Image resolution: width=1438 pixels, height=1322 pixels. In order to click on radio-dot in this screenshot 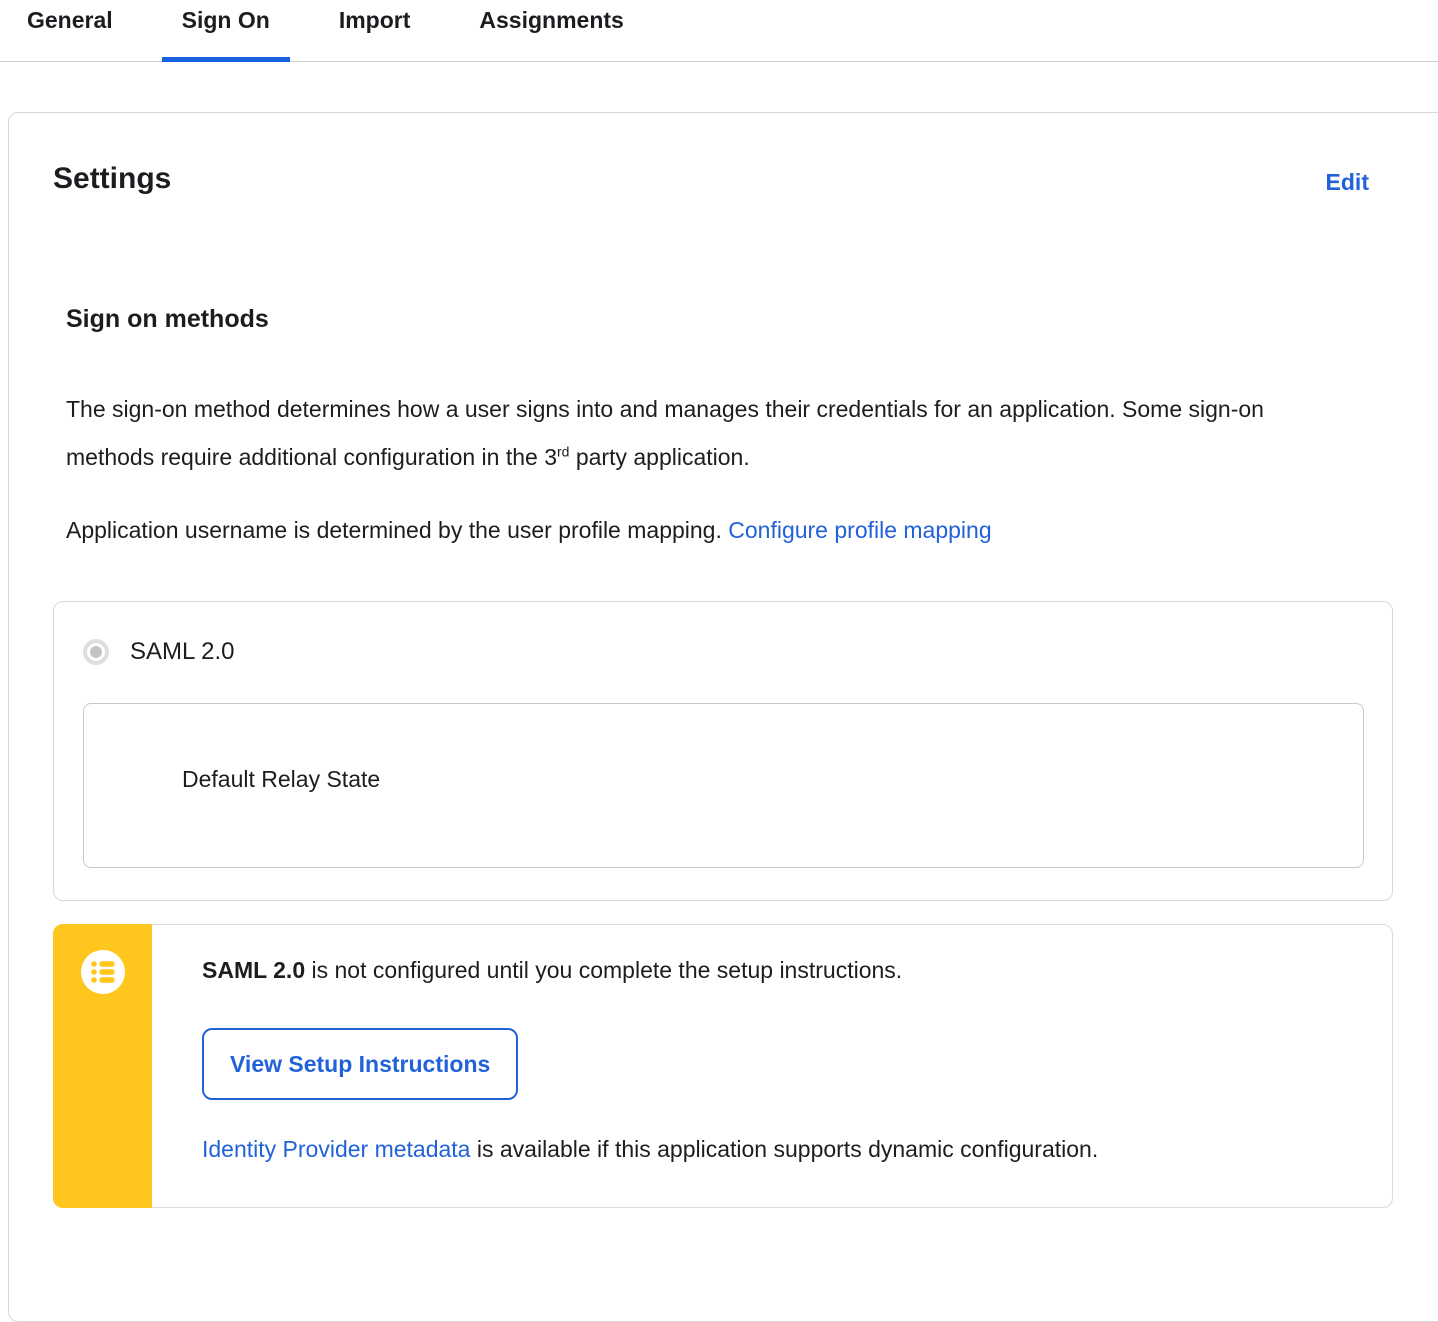, I will do `click(96, 652)`.